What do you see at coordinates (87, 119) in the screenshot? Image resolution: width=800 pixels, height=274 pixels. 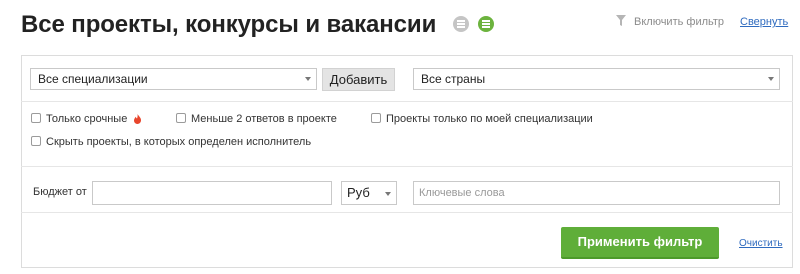 I see `urgent-checkbox-label: Только срочные` at bounding box center [87, 119].